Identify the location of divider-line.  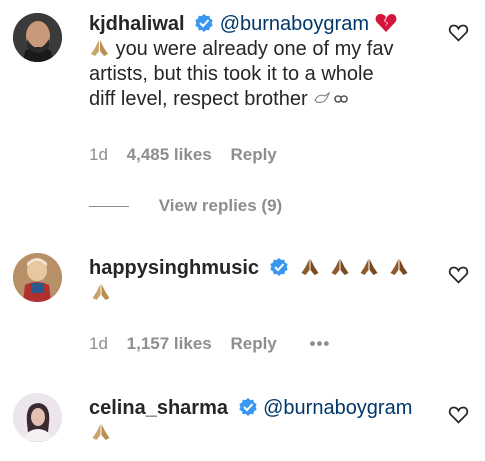
(109, 207).